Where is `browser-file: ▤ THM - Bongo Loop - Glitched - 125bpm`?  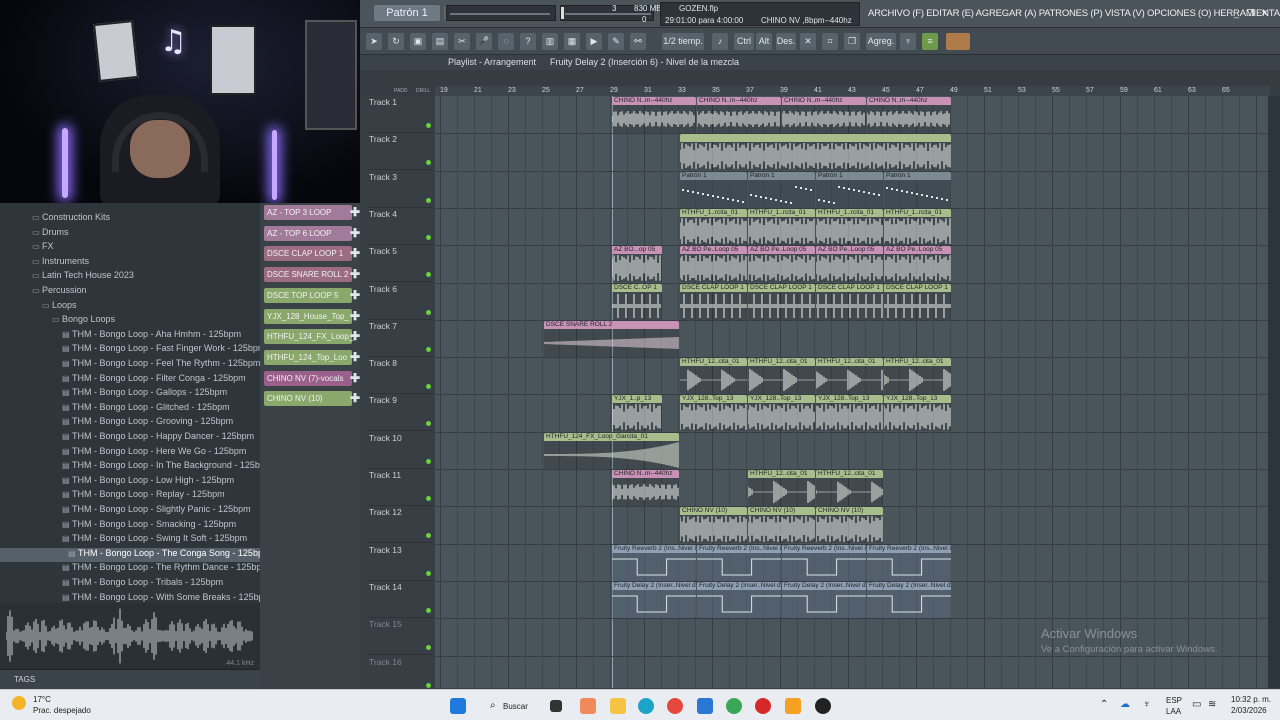
browser-file: ▤ THM - Bongo Loop - Glitched - 125bpm is located at coordinates (146, 409).